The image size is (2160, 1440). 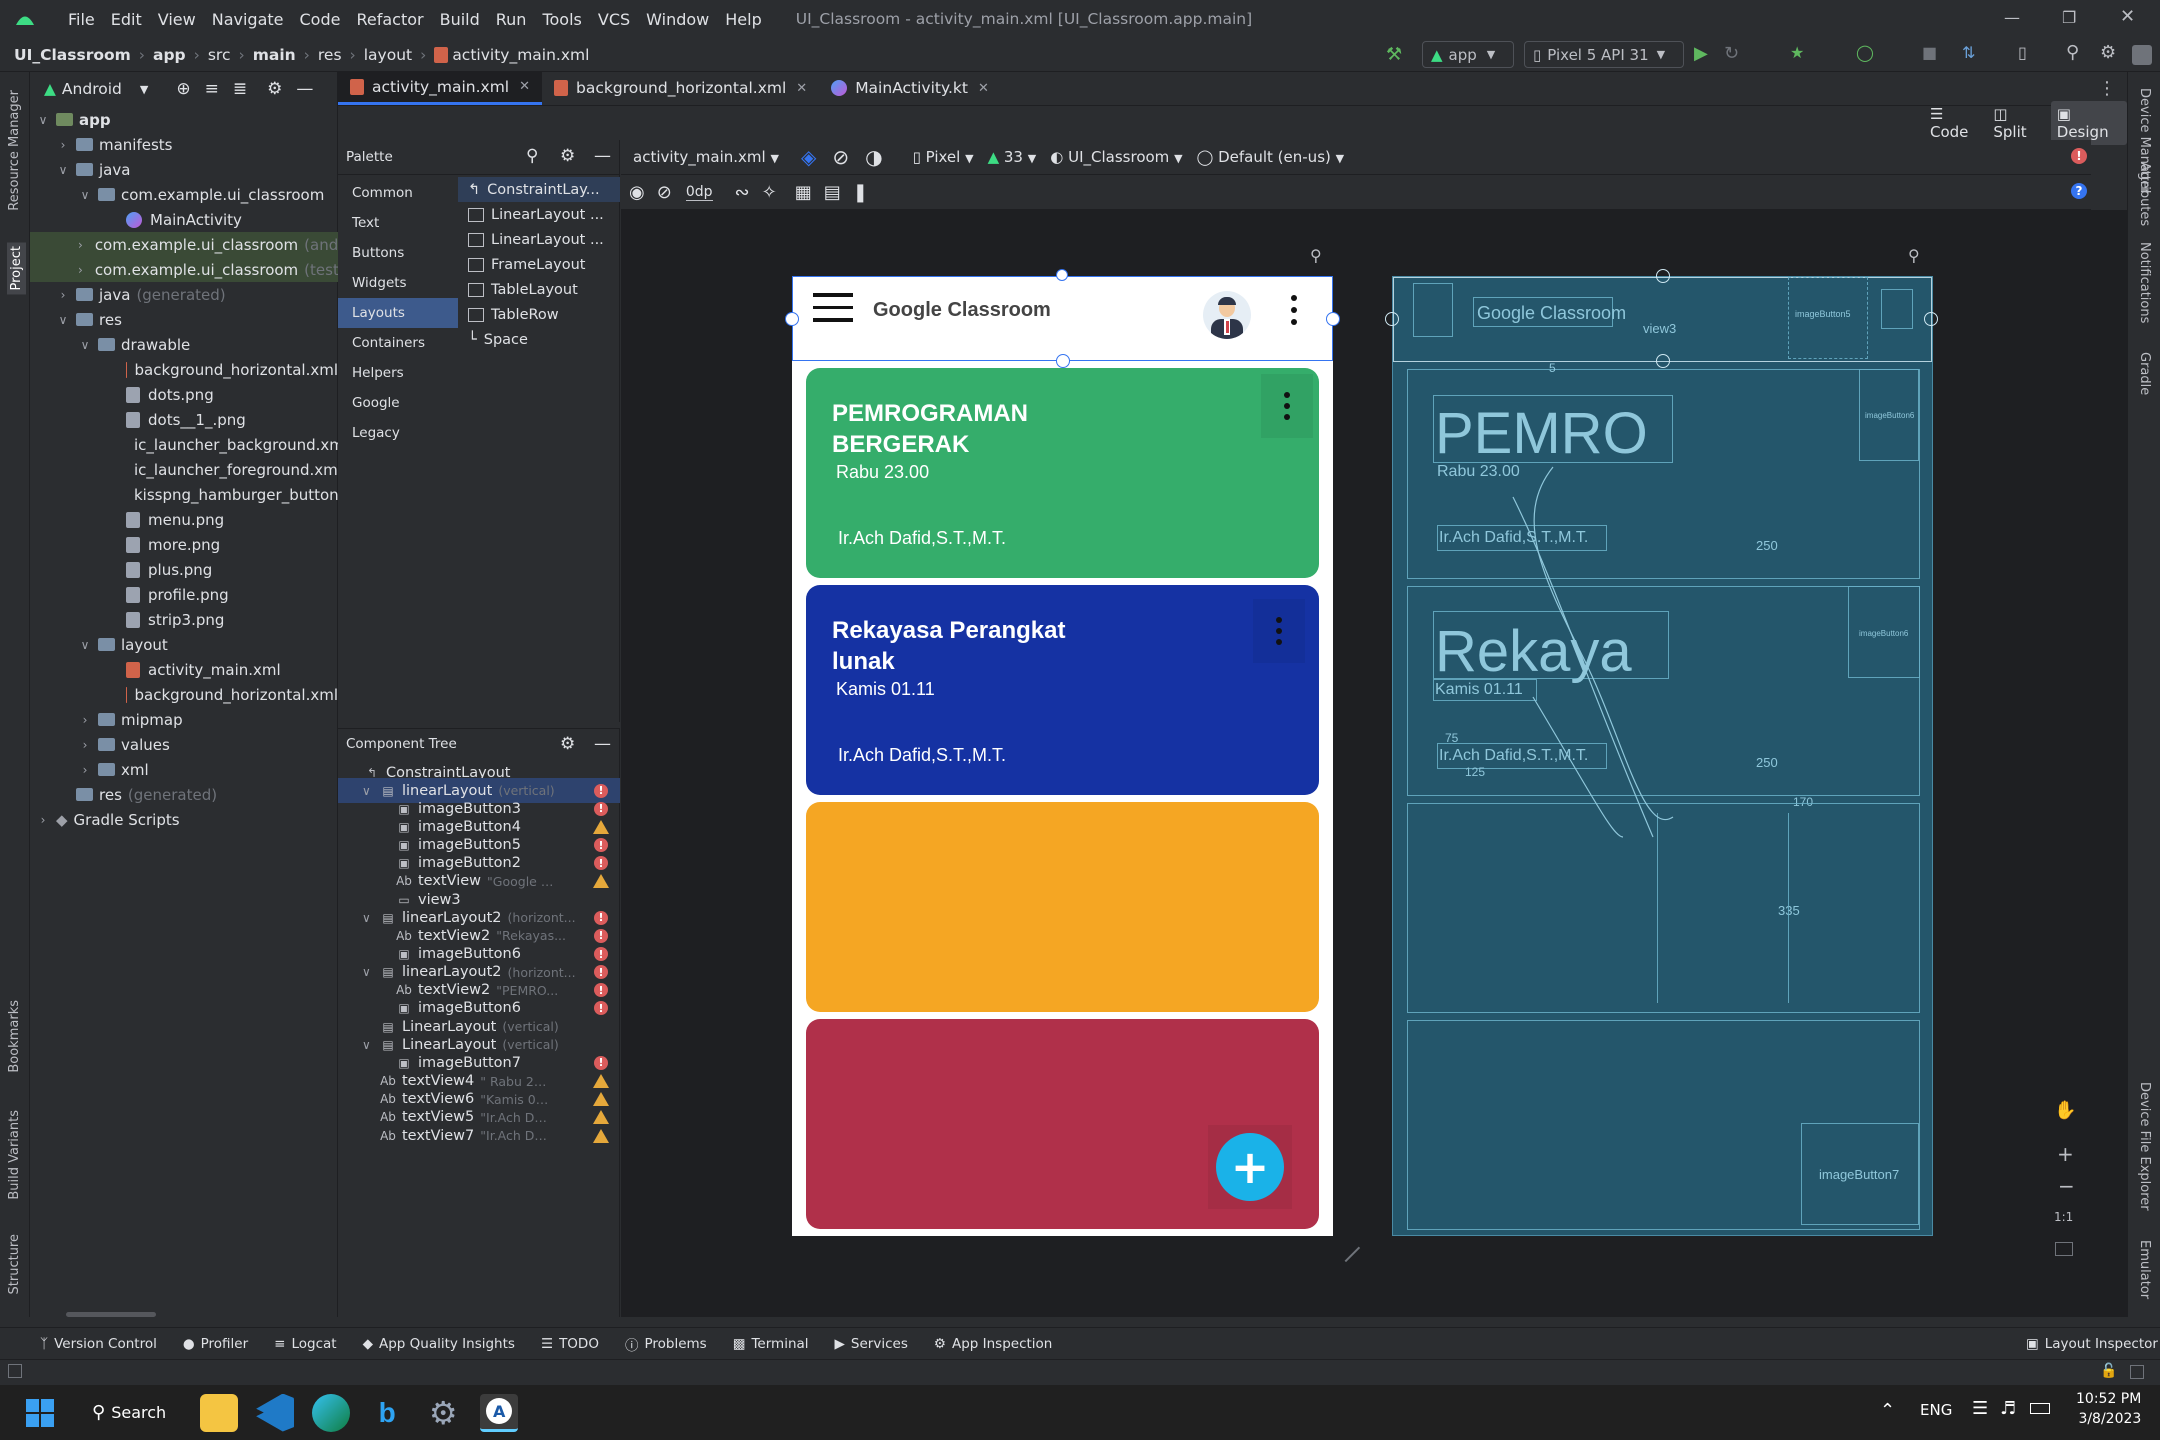 I want to click on services-tab: ▶ Services, so click(x=871, y=1344).